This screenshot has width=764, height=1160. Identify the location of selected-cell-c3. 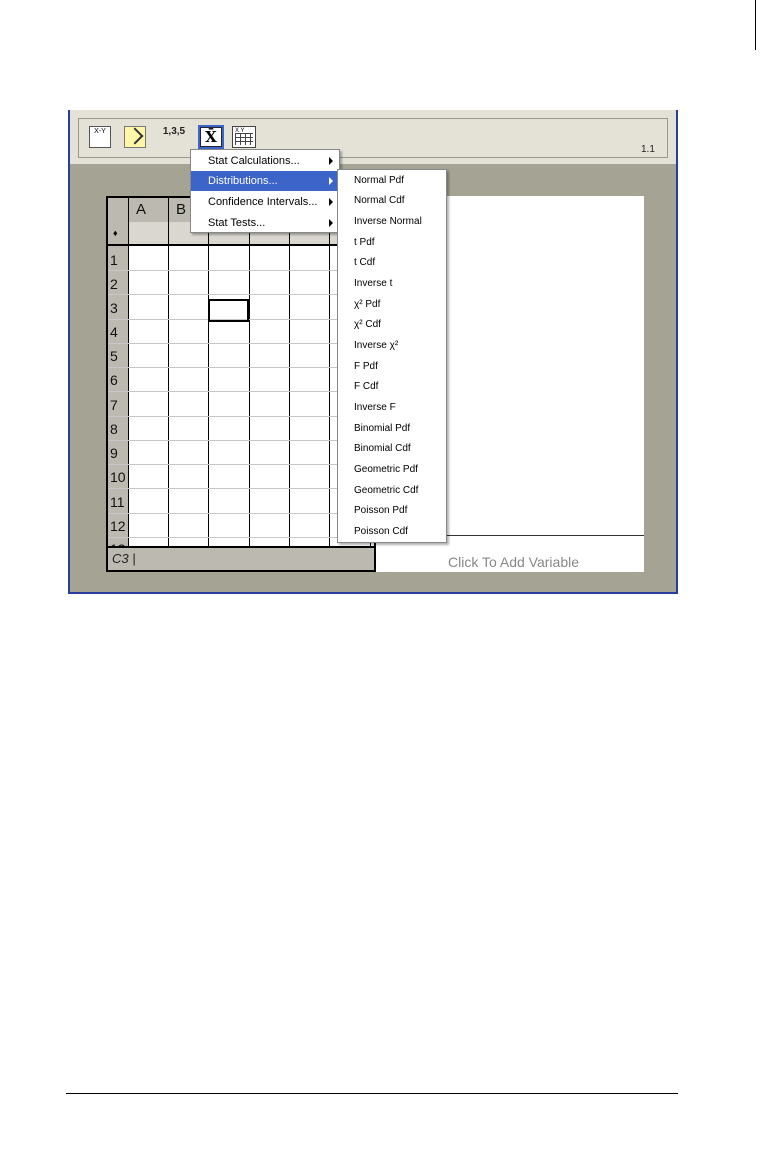
(228, 310).